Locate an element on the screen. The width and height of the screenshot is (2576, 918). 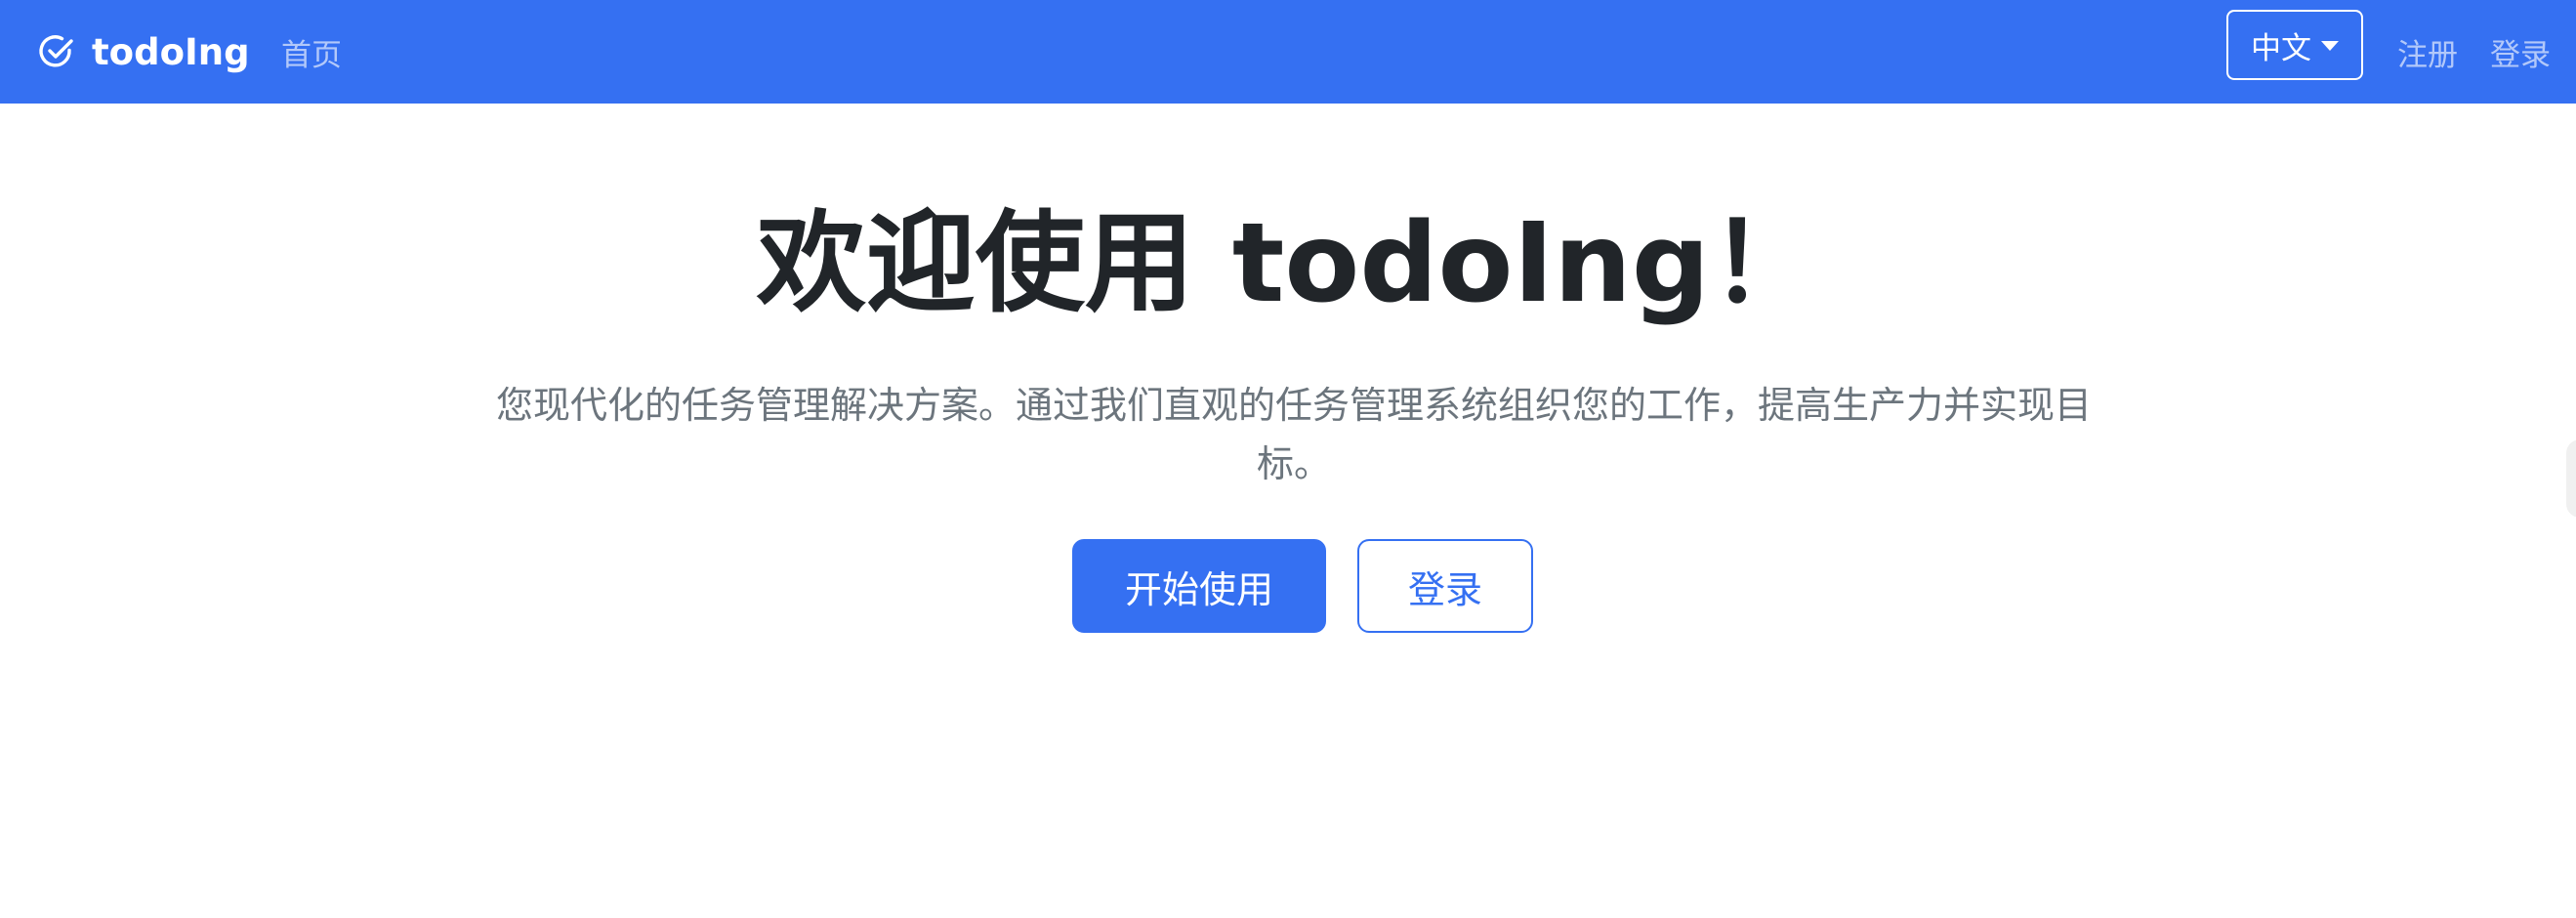
hero-title: 欢迎使用 todoIng！ is located at coordinates (1288, 264).